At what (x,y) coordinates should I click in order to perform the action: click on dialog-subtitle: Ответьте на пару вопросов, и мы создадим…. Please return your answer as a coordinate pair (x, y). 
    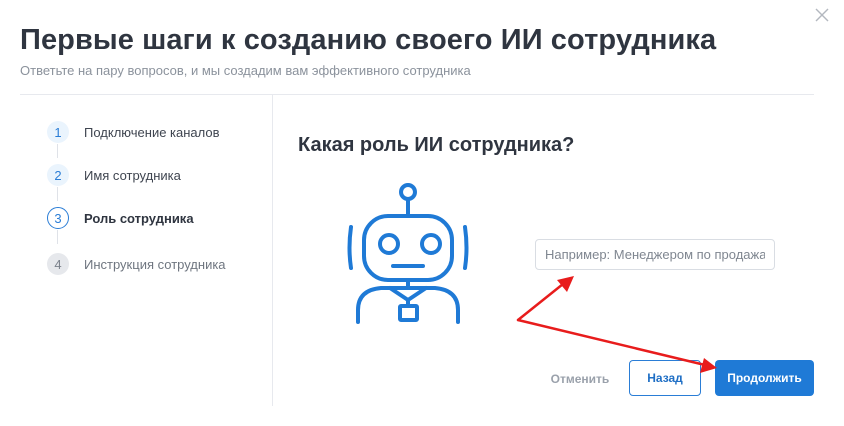
    Looking at the image, I should click on (245, 70).